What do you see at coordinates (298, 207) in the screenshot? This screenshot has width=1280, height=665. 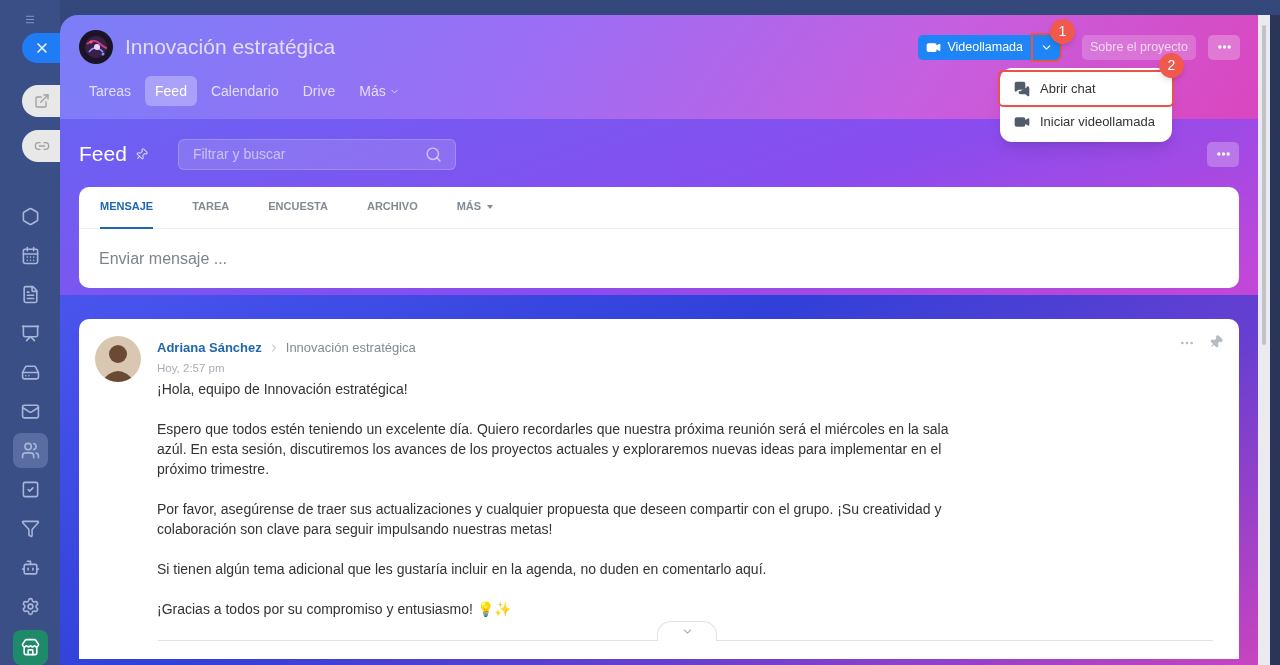 I see `composer-tab: ENCUESTA` at bounding box center [298, 207].